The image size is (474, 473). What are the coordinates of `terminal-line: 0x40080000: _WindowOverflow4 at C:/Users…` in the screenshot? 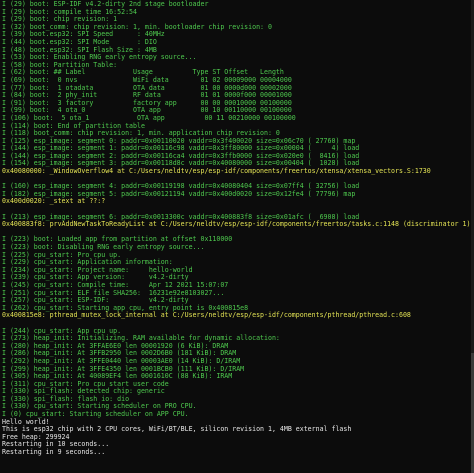 It's located at (216, 171).